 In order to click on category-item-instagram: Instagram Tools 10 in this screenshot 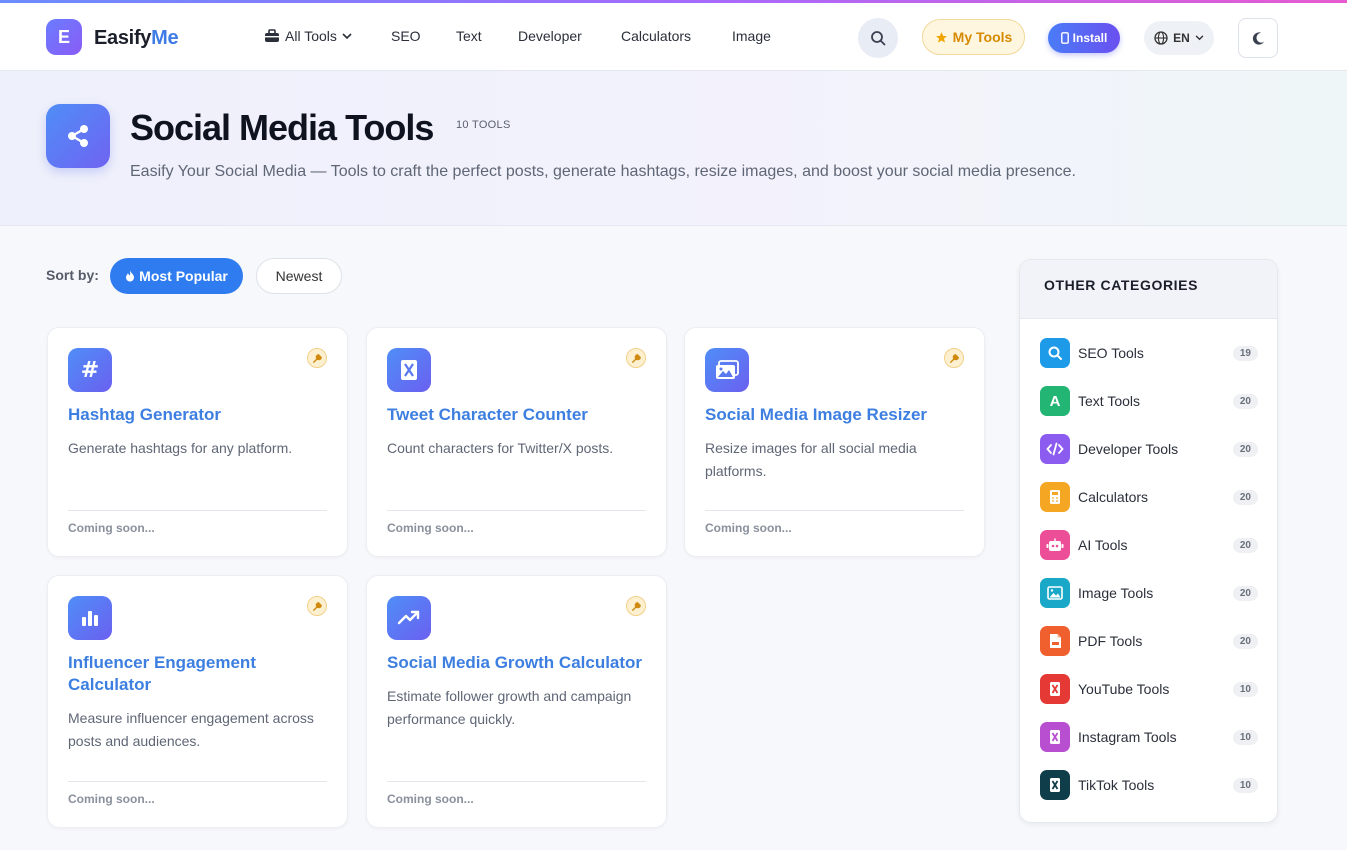, I will do `click(1149, 737)`.